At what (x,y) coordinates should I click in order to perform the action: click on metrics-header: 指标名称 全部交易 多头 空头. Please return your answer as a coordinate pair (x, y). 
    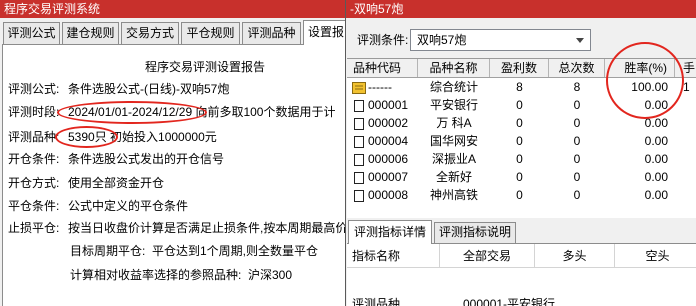
    Looking at the image, I should click on (521, 256).